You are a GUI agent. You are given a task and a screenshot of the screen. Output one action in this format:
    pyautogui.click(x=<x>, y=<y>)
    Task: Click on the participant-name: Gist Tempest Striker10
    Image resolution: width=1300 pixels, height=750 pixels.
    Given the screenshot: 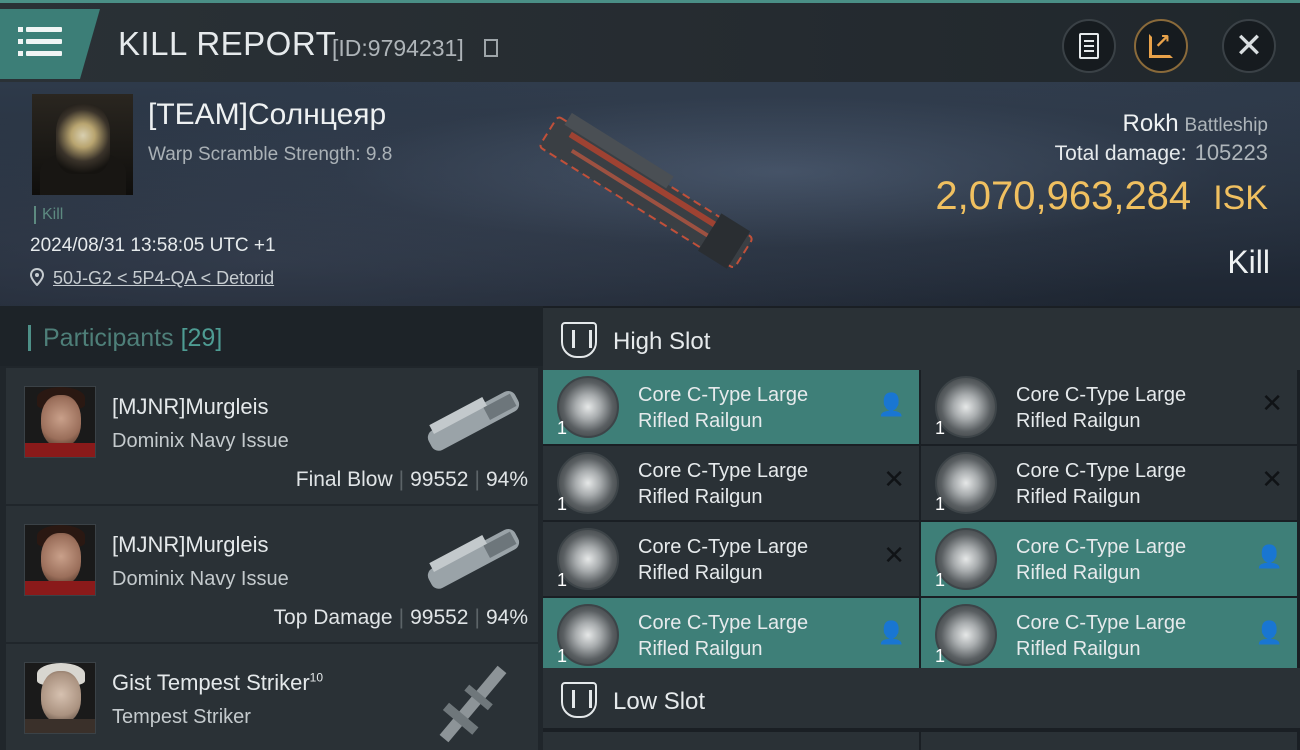 What is the action you would take?
    pyautogui.click(x=217, y=683)
    